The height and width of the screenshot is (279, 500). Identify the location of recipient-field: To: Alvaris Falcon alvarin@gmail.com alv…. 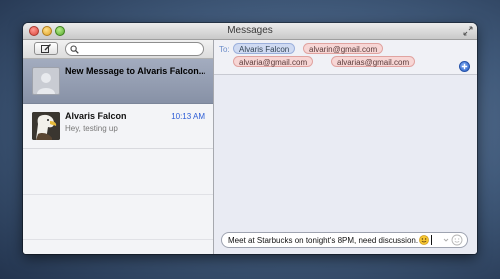
(345, 57).